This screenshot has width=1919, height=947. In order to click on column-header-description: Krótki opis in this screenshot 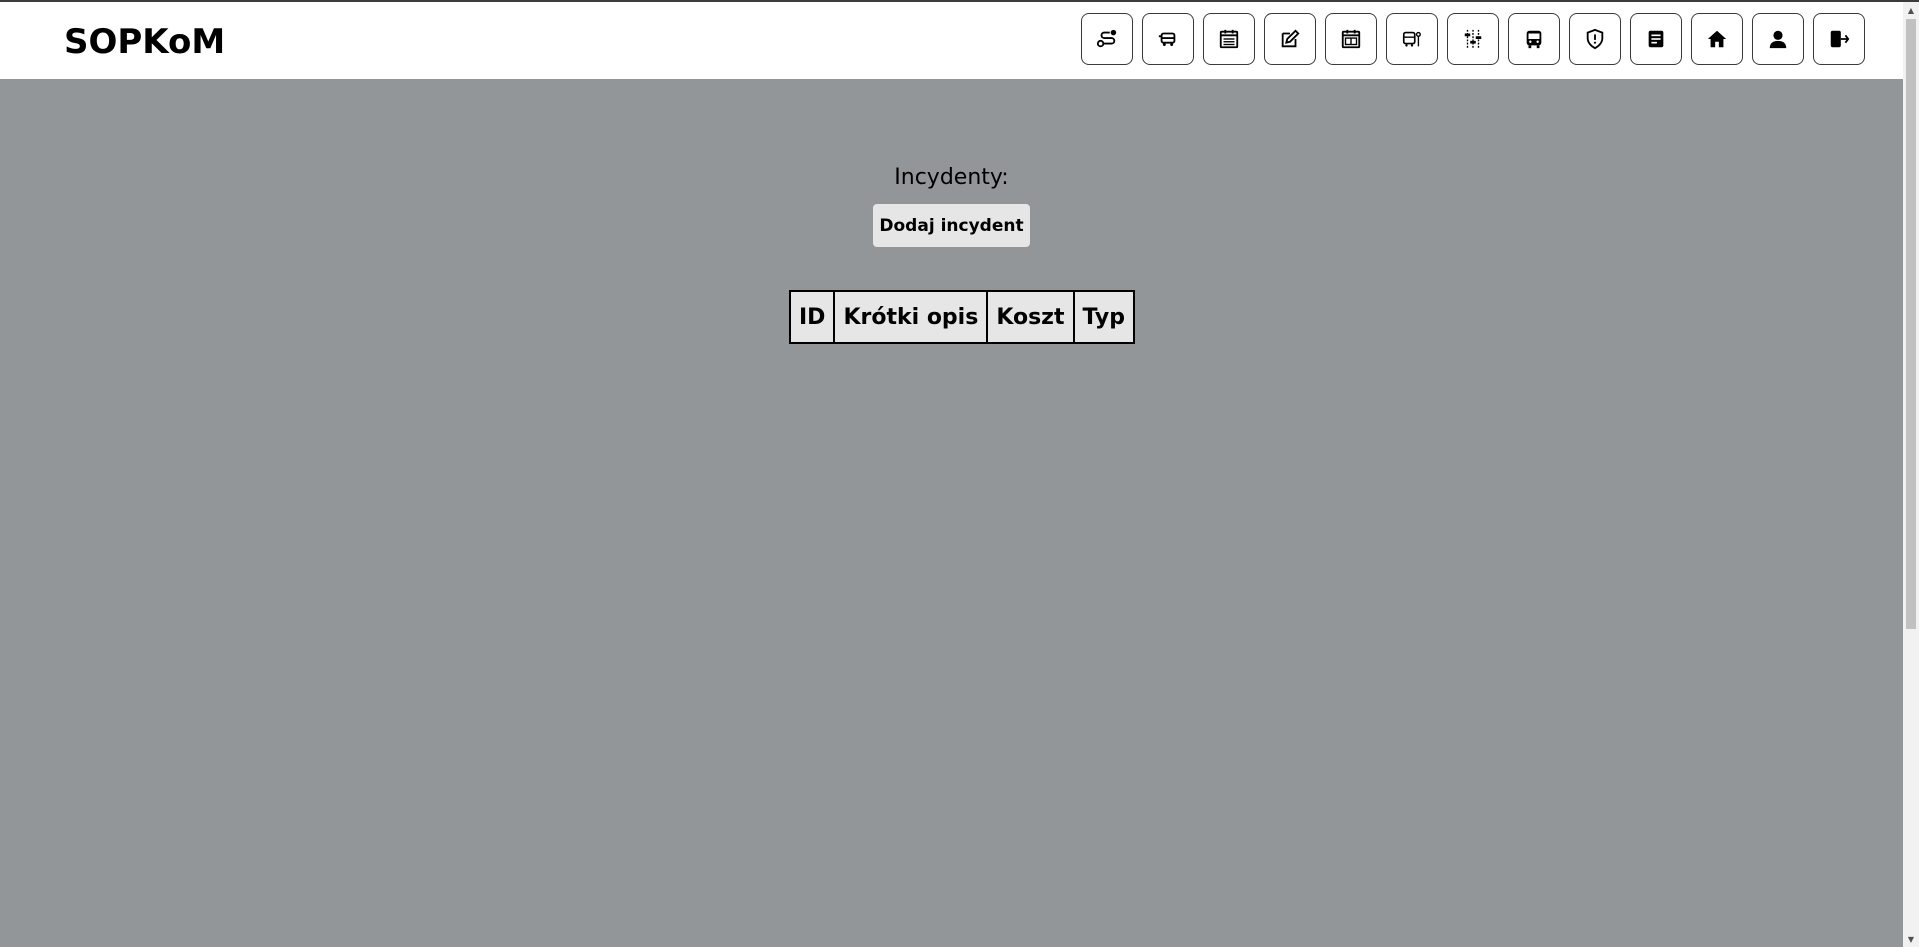, I will do `click(911, 317)`.